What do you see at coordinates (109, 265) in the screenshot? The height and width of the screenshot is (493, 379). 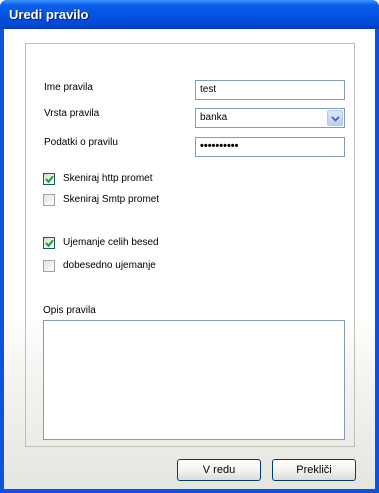 I see `exact-match-label: dobesedno ujemanje` at bounding box center [109, 265].